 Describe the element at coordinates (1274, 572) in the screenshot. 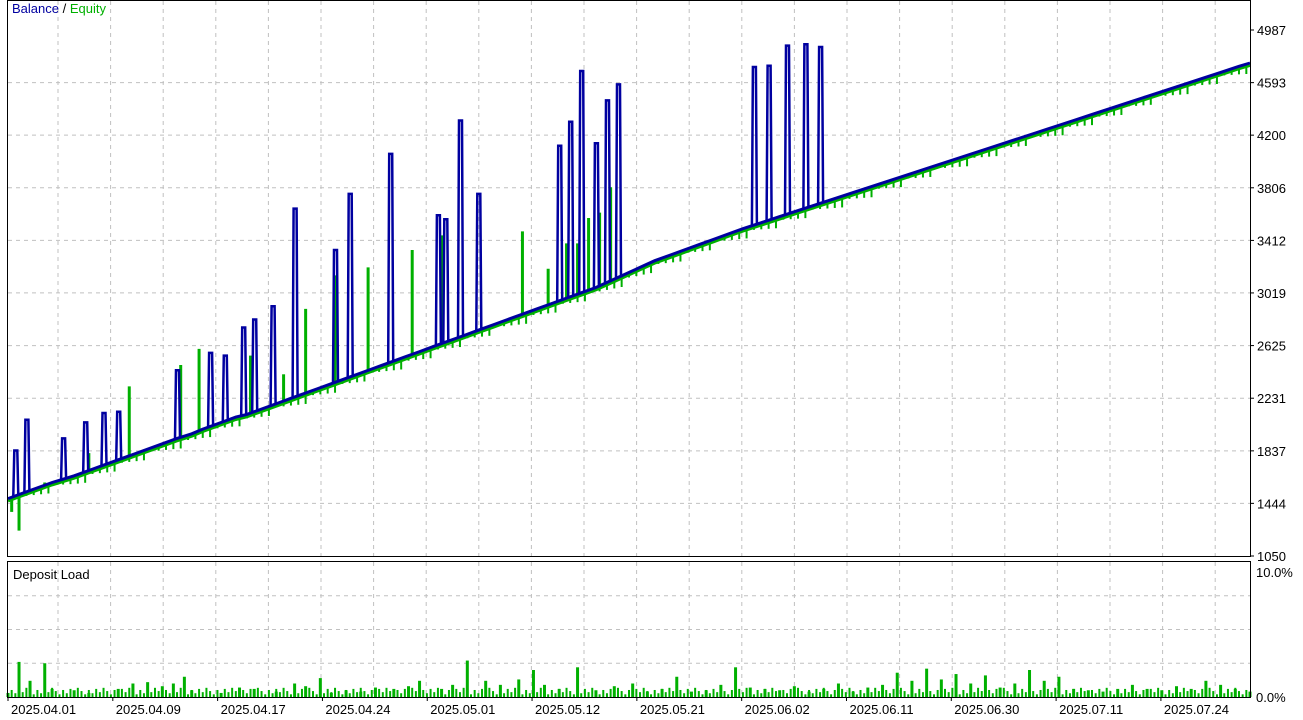

I see `deposit-load-top-label: 10.0%` at that location.